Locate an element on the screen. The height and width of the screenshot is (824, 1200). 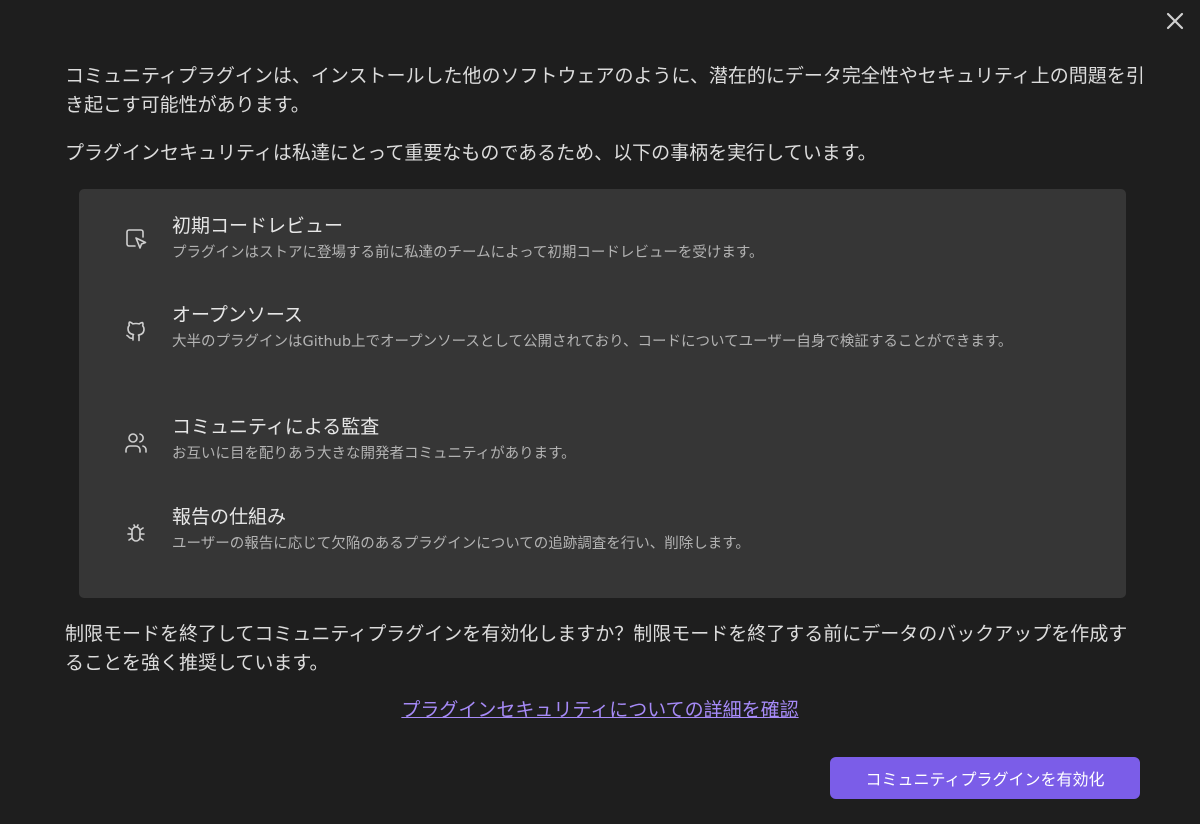
github-icon is located at coordinates (136, 331).